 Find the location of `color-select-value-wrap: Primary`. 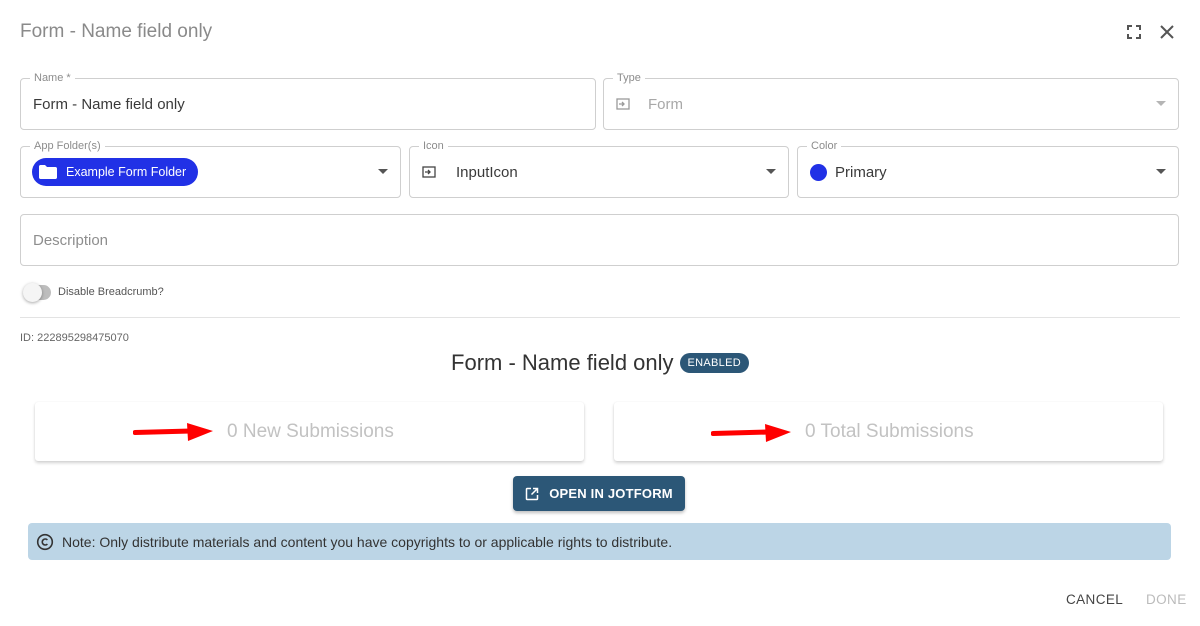

color-select-value-wrap: Primary is located at coordinates (848, 172).